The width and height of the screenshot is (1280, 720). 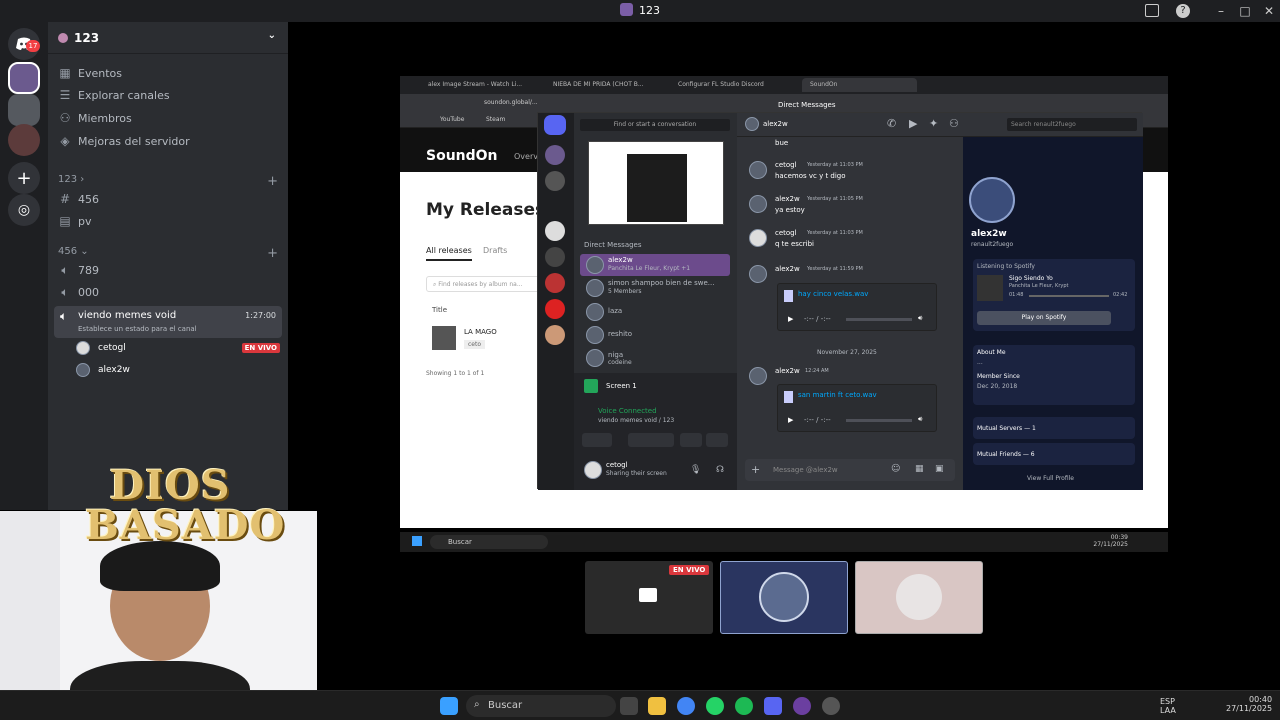 I want to click on soundboard-button, so click(x=717, y=440).